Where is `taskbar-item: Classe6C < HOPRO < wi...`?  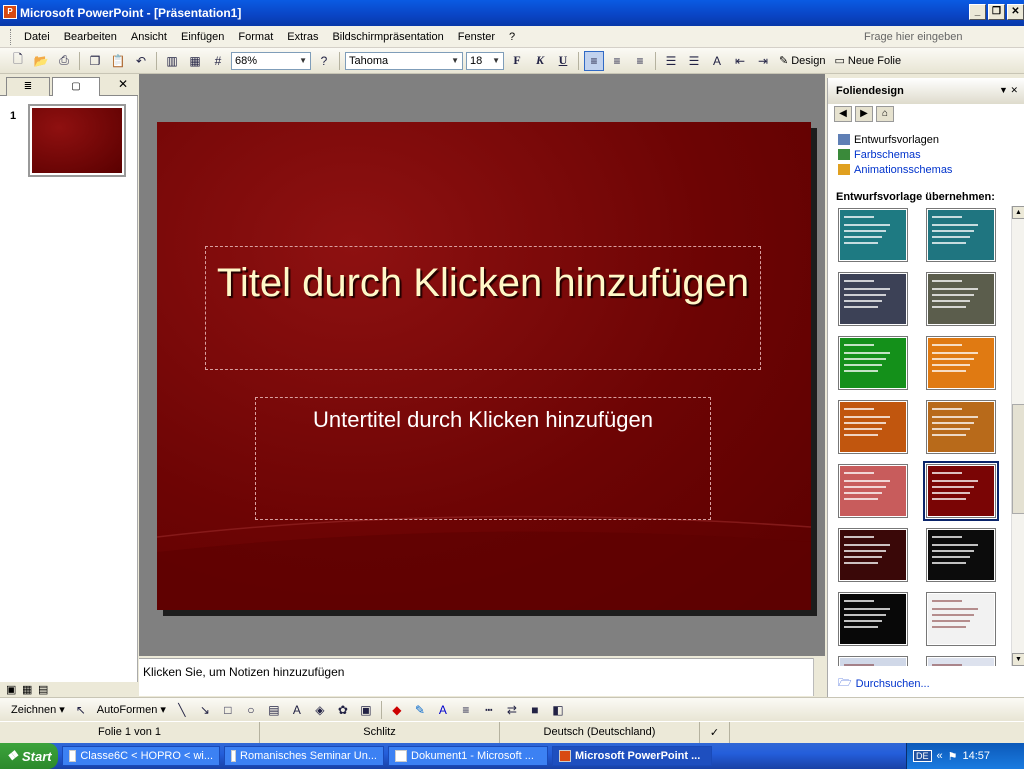 taskbar-item: Classe6C < HOPRO < wi... is located at coordinates (141, 756).